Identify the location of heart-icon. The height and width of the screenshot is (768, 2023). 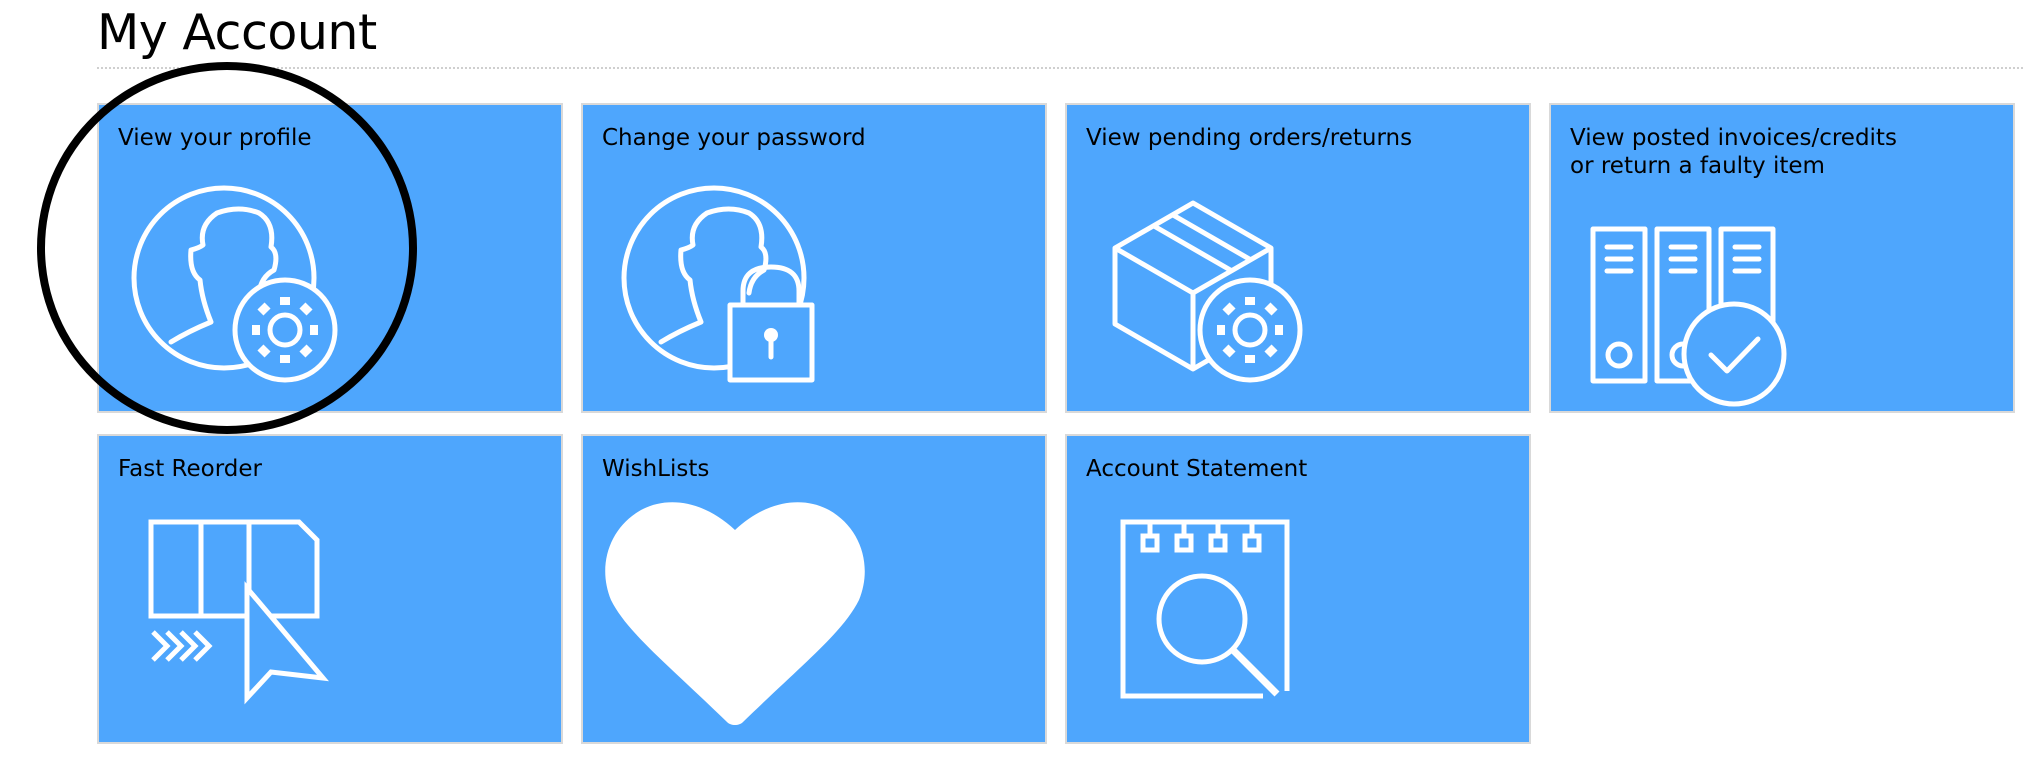
(816, 591).